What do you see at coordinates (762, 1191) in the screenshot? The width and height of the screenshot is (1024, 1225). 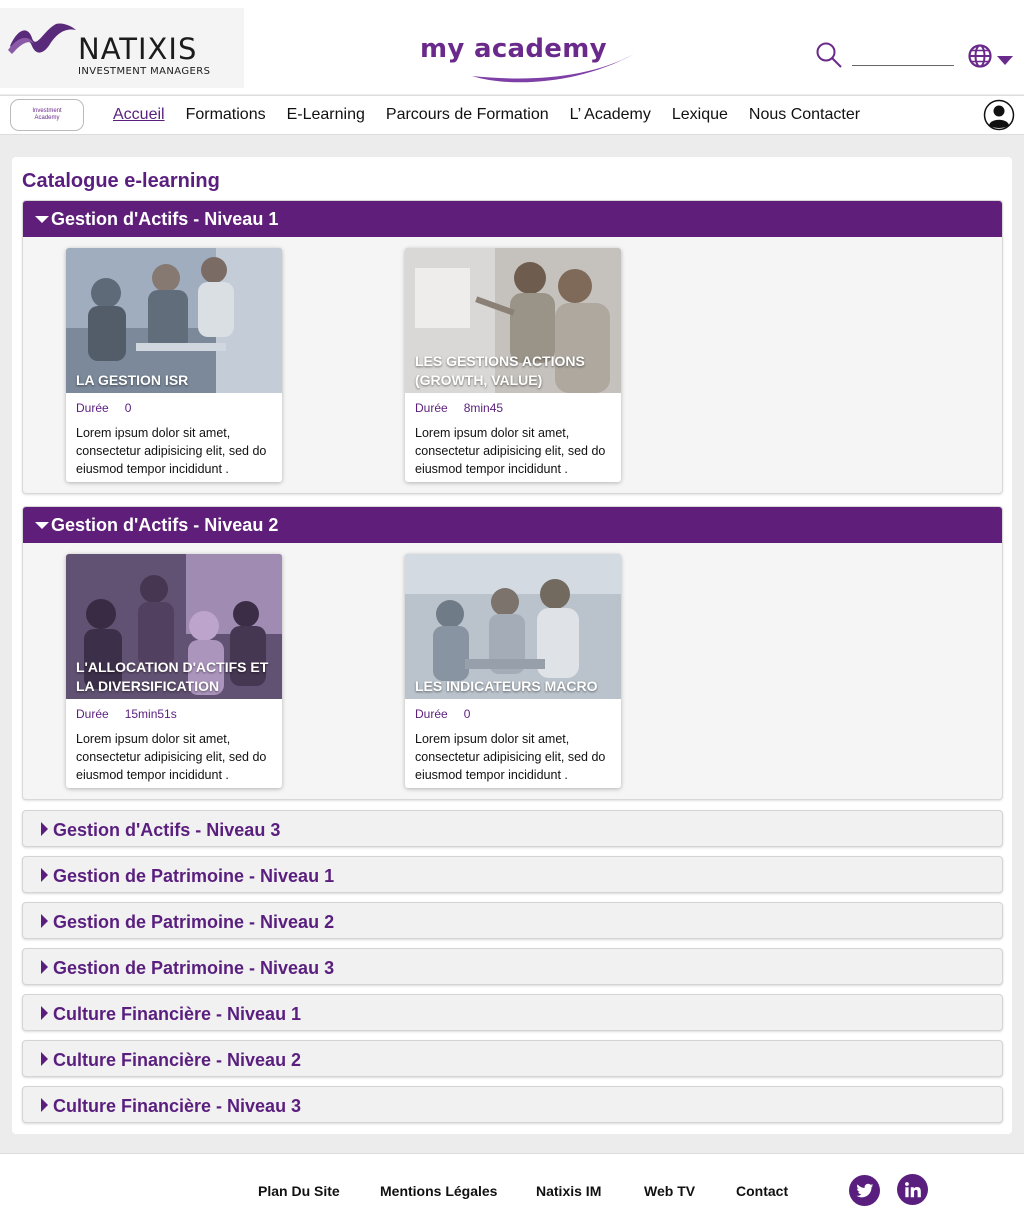 I see `footer-link-contact: Contact` at bounding box center [762, 1191].